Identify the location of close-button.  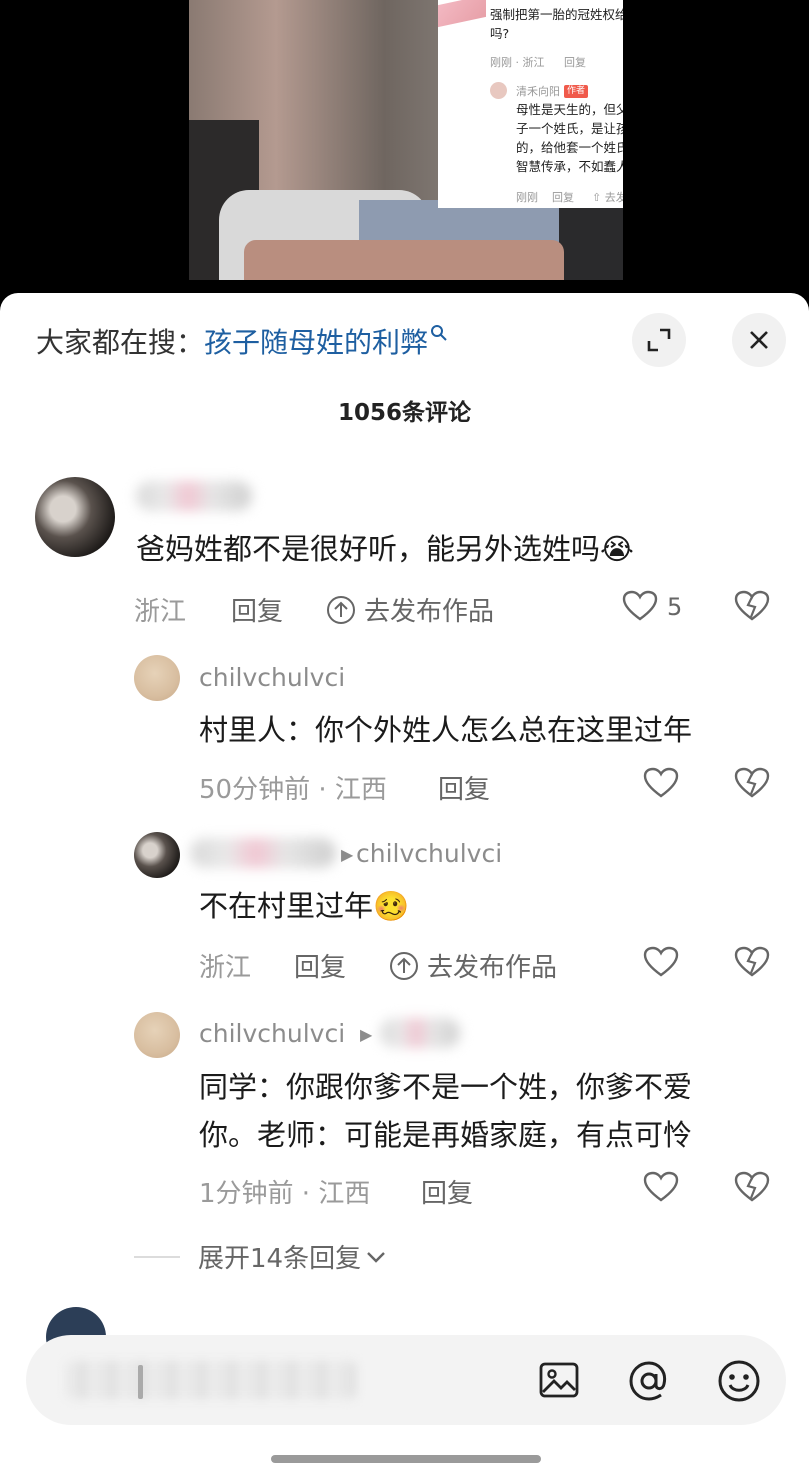
(759, 340).